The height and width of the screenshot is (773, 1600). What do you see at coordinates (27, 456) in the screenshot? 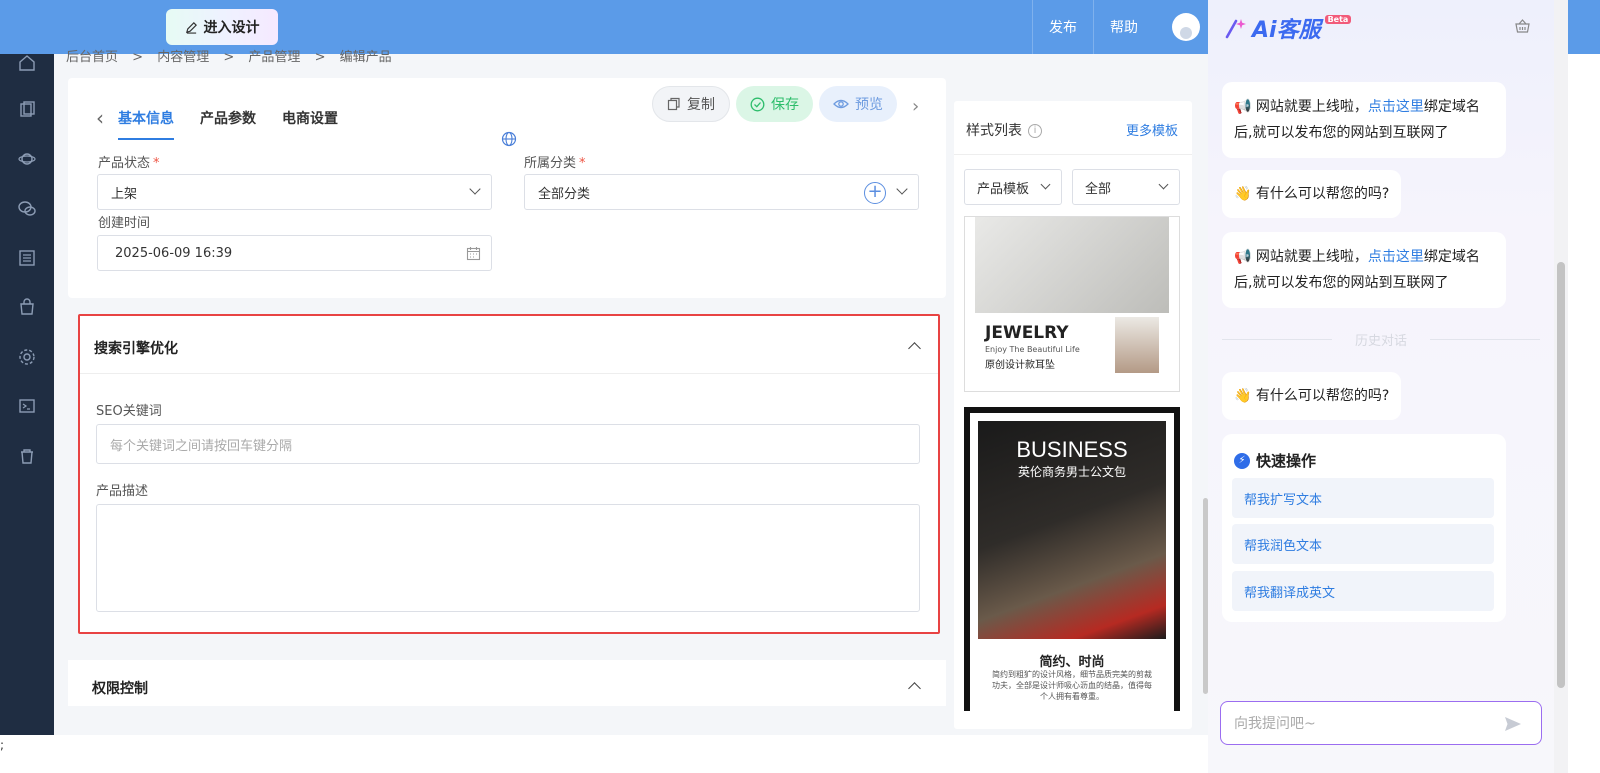
I see `trash-icon` at bounding box center [27, 456].